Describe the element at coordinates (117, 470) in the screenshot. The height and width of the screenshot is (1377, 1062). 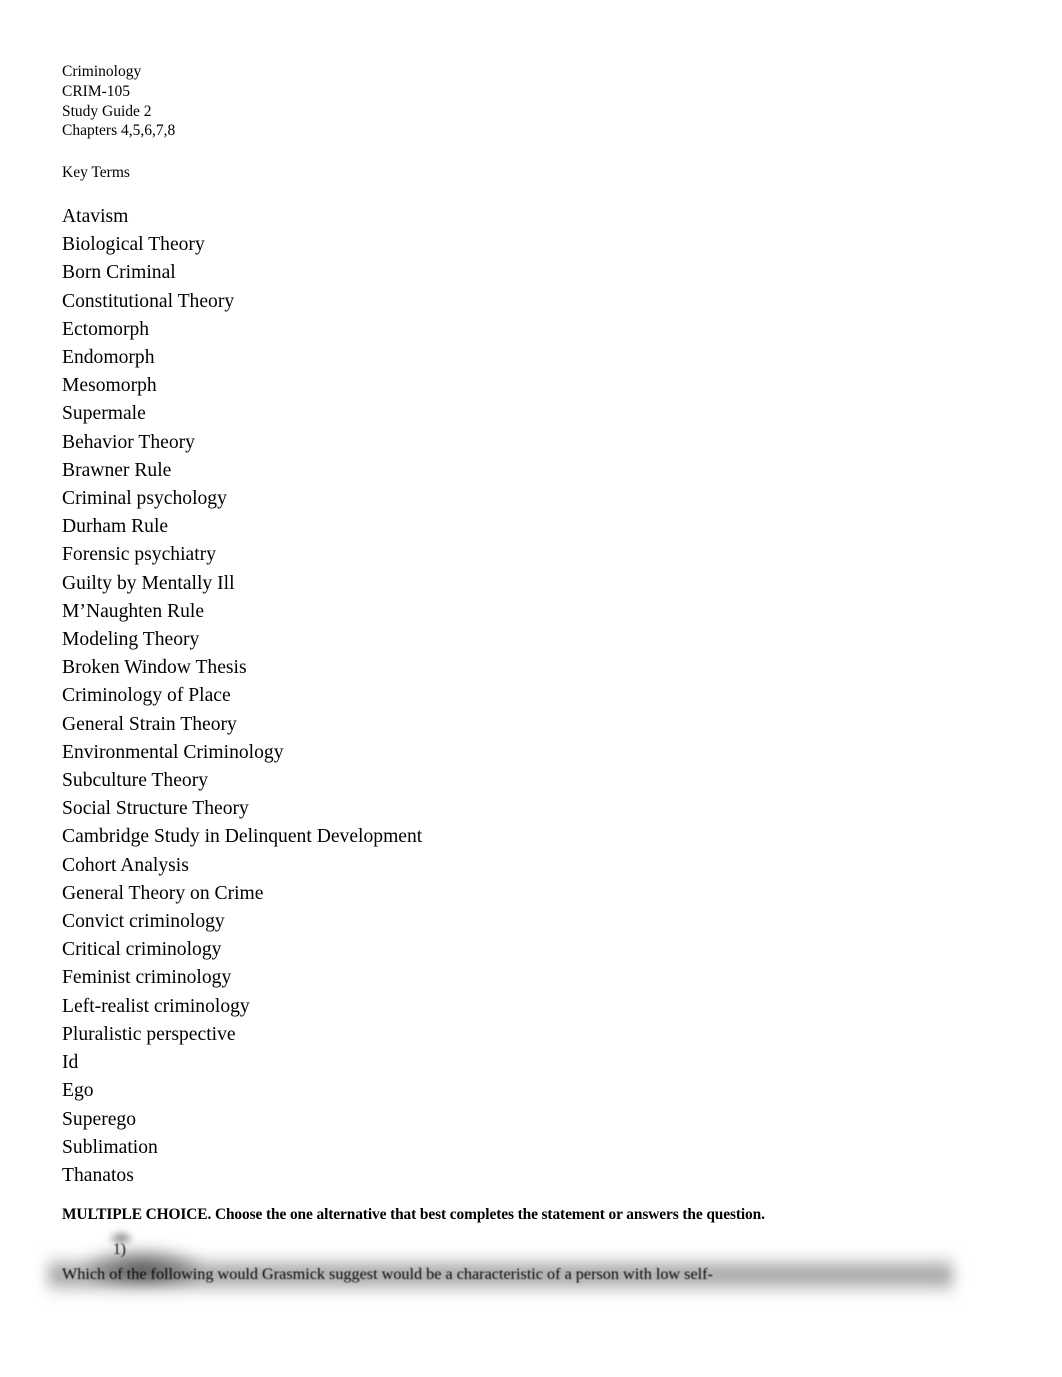
I see `list-item: Brawner Rule` at that location.